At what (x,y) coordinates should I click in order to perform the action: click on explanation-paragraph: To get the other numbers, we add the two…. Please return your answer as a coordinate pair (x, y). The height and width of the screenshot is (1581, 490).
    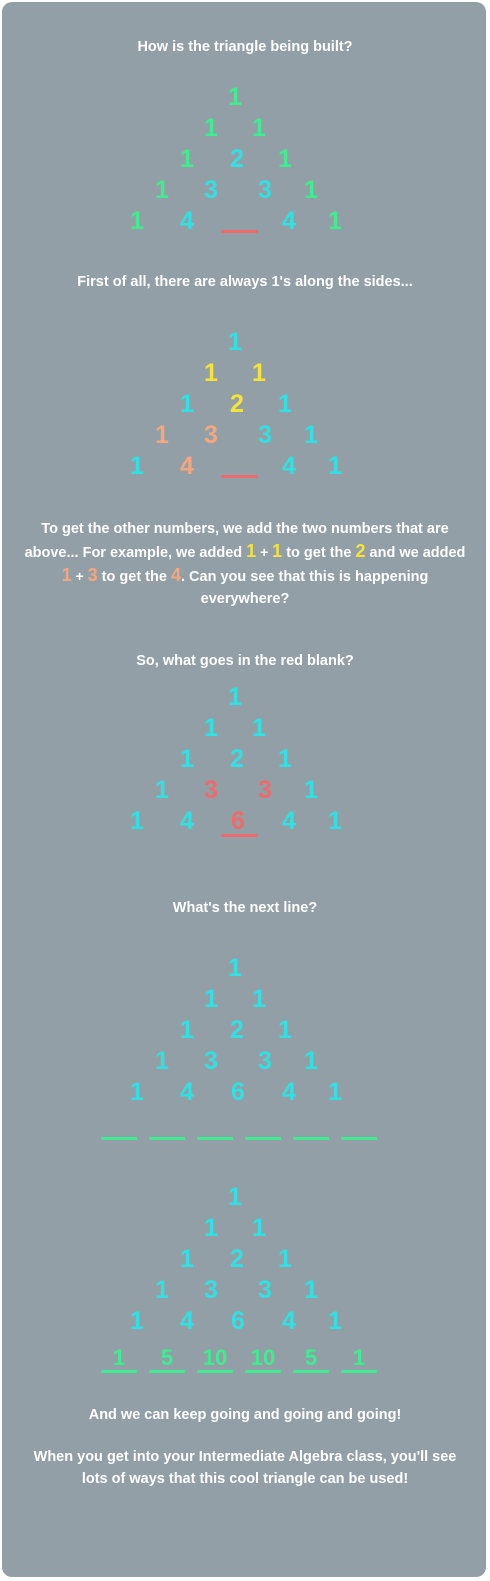
    Looking at the image, I should click on (245, 564).